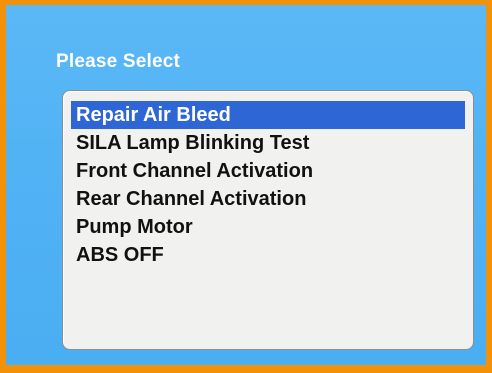 This screenshot has width=492, height=373. What do you see at coordinates (268, 171) in the screenshot?
I see `menu-item-front-channel-activation: Front Channel Activation` at bounding box center [268, 171].